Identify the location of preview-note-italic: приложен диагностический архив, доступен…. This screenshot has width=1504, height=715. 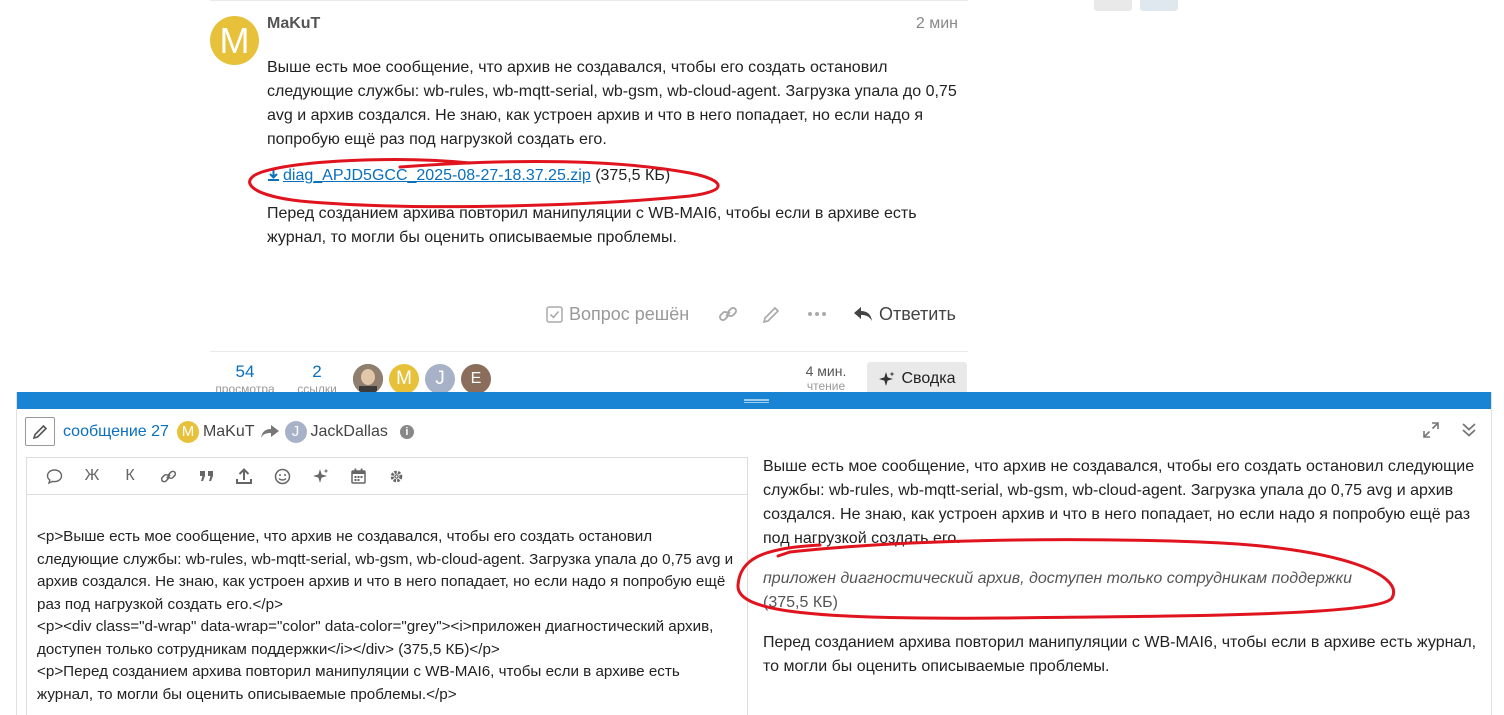
(1057, 578).